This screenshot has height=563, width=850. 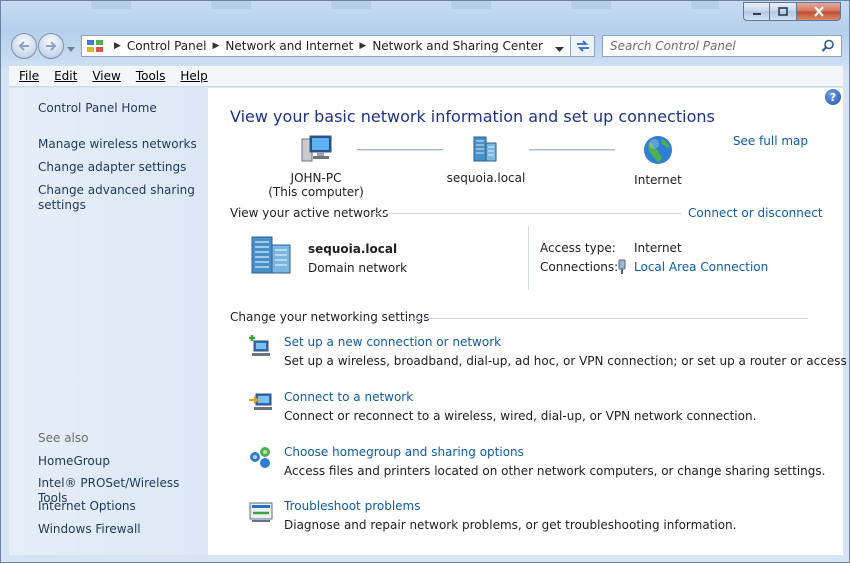 I want to click on local-area-connection-link: Local Area Connection, so click(x=701, y=267).